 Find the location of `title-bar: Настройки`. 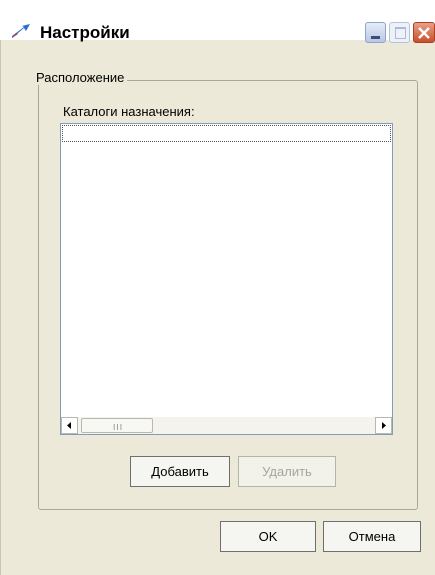

title-bar: Настройки is located at coordinates (217, 21).